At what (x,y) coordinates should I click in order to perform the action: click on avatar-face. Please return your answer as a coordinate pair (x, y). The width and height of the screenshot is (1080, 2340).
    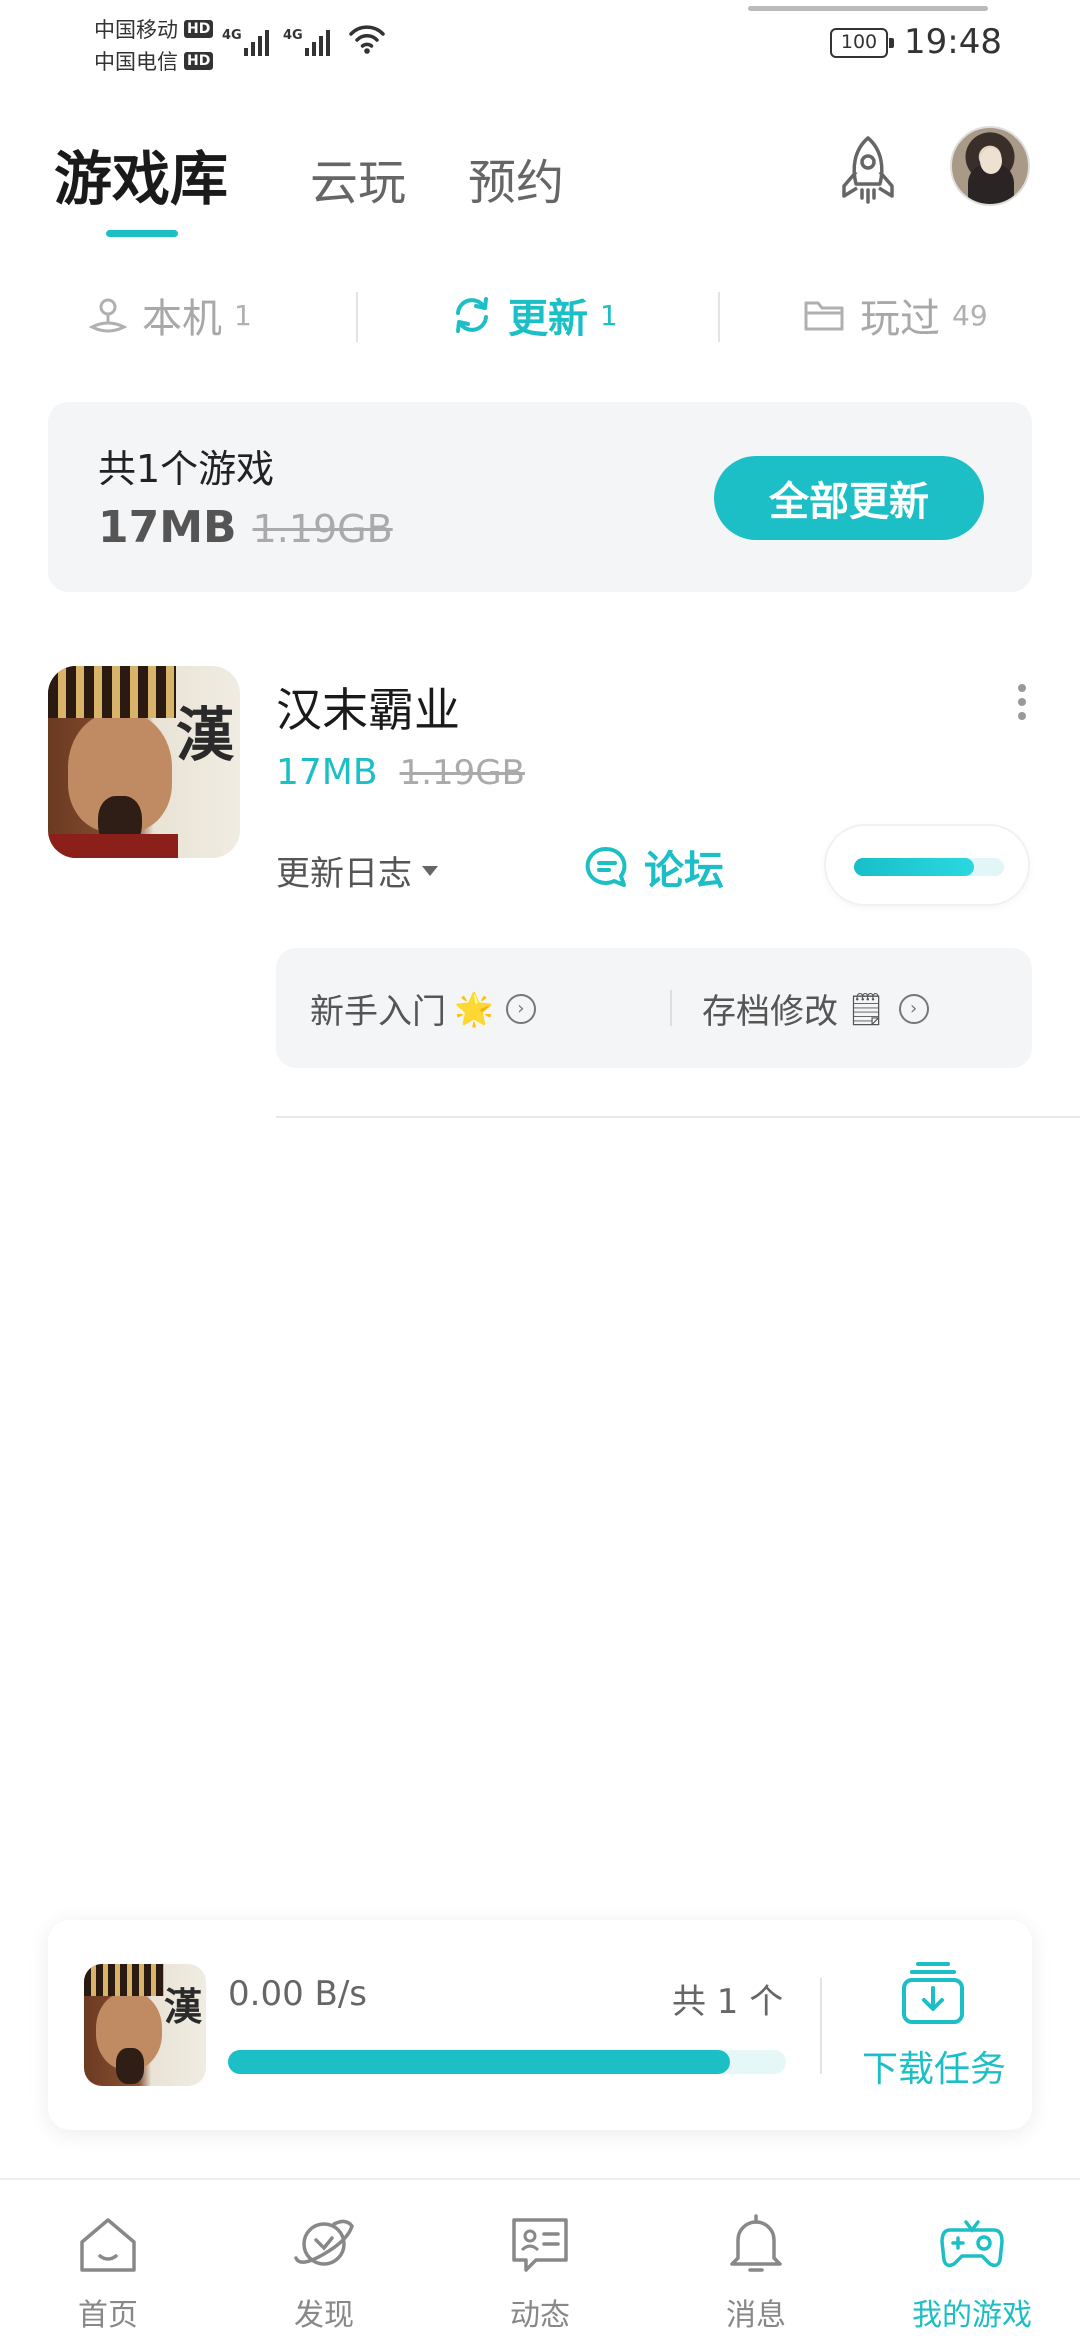
    Looking at the image, I should click on (991, 161).